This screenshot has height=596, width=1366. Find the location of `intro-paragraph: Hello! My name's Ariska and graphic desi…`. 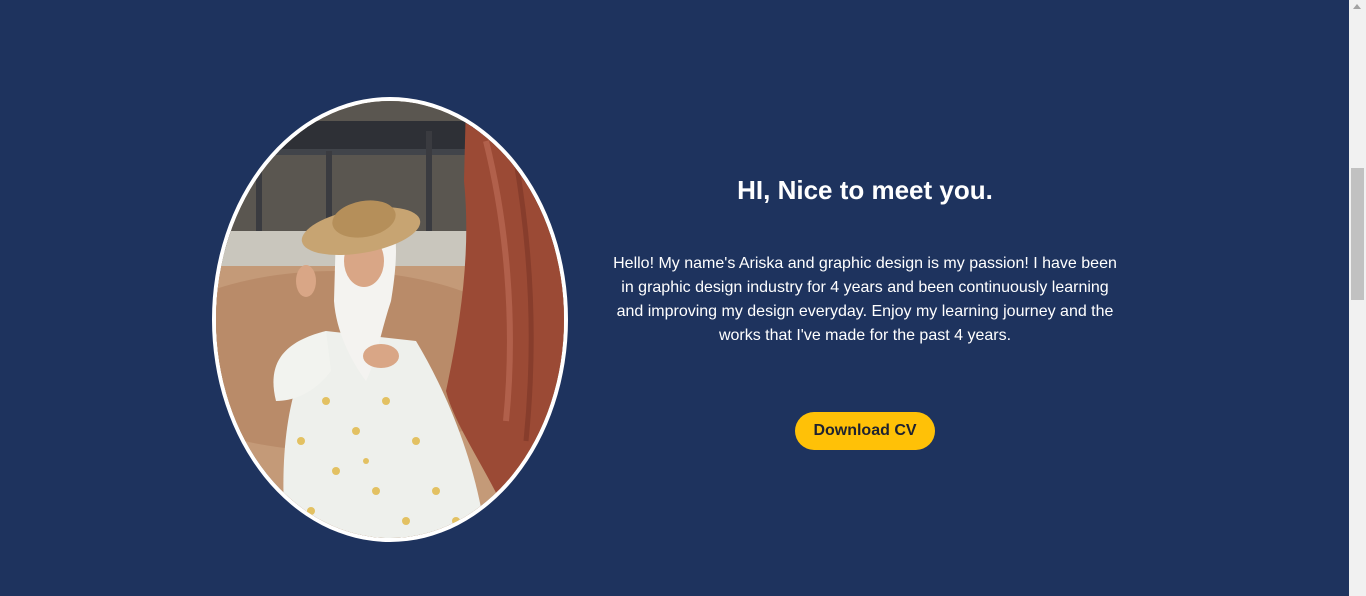

intro-paragraph: Hello! My name's Ariska and graphic desi… is located at coordinates (865, 299).